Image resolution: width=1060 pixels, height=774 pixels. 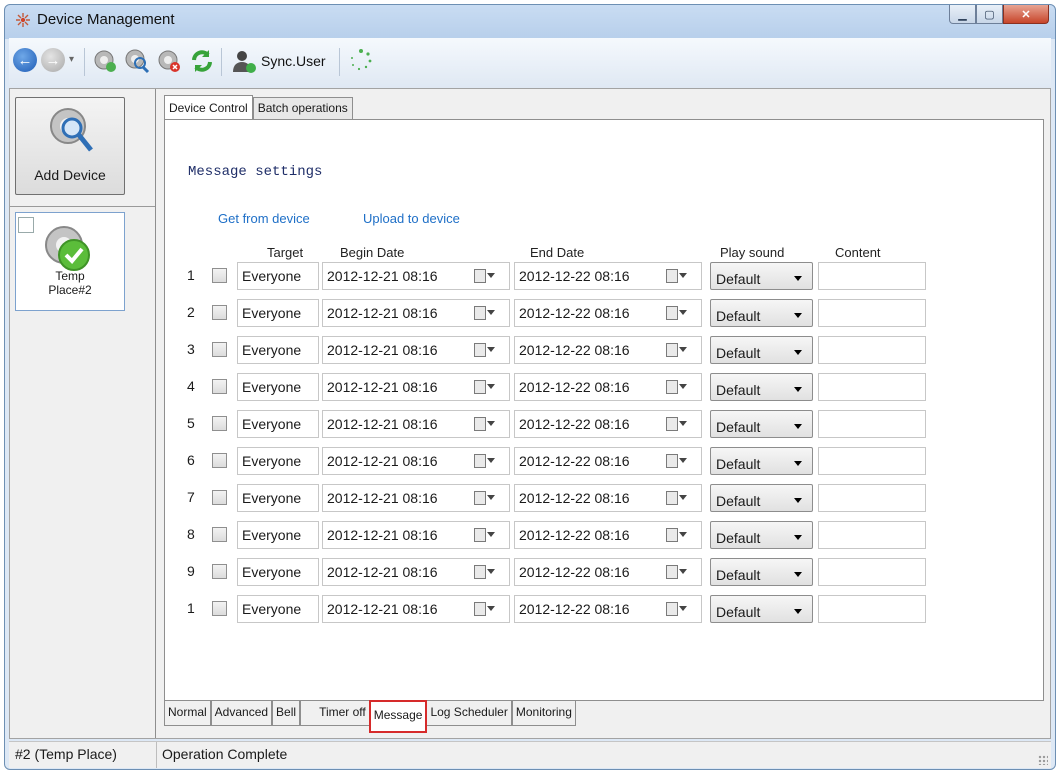 I want to click on tab-bell: Bell, so click(x=286, y=713).